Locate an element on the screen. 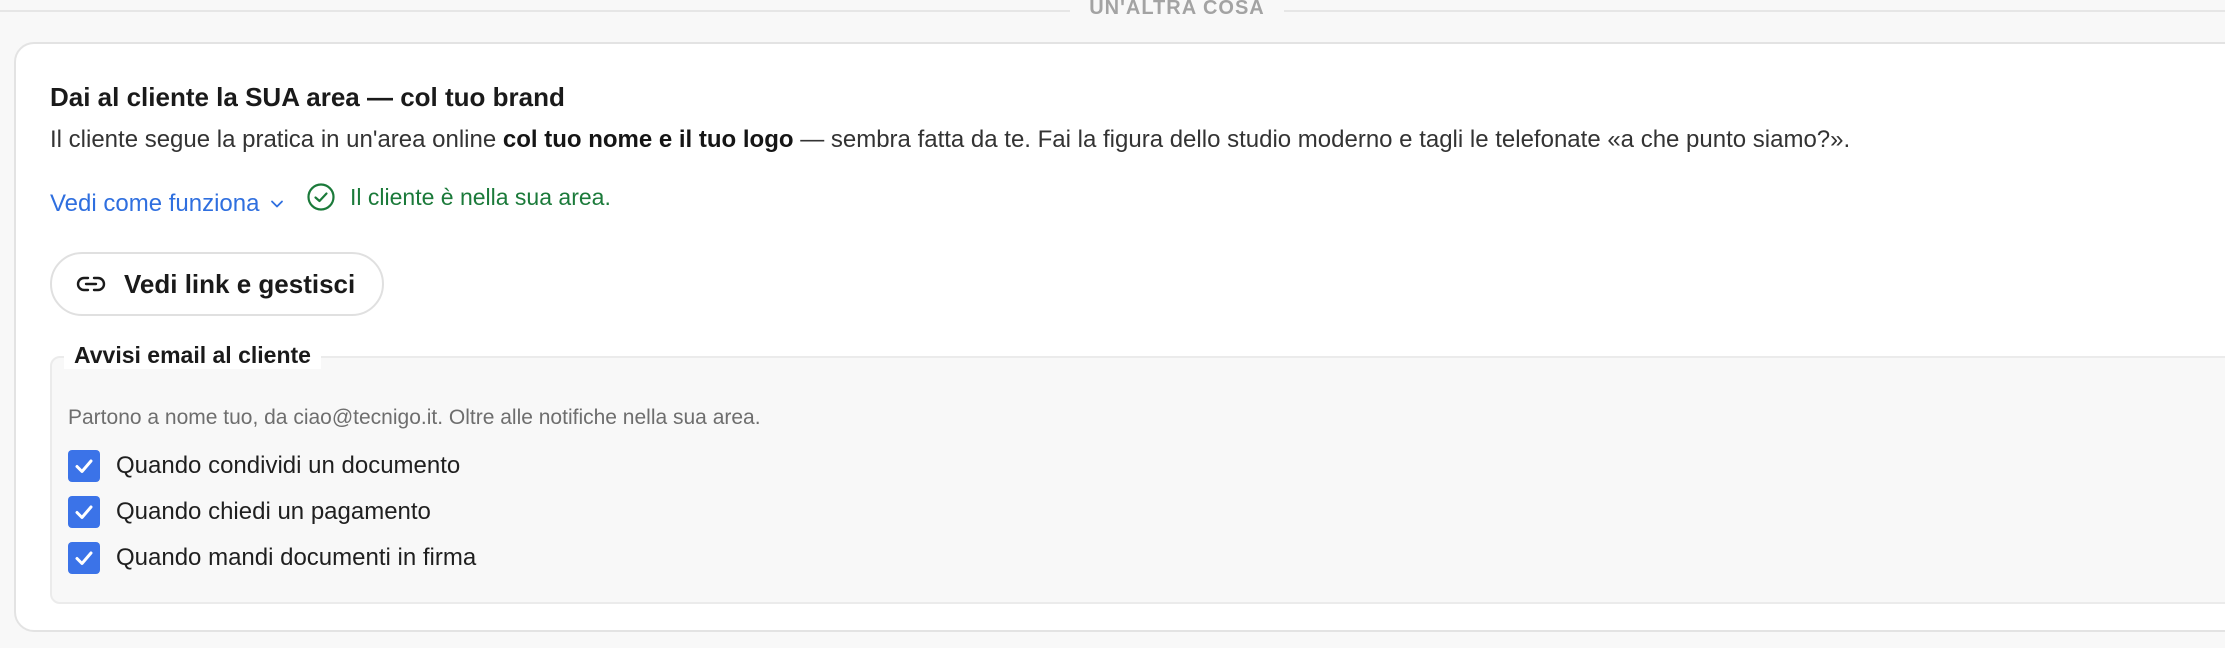 The height and width of the screenshot is (648, 2225). notify-option-request-payment: Quando chiedi un pagamento is located at coordinates (249, 512).